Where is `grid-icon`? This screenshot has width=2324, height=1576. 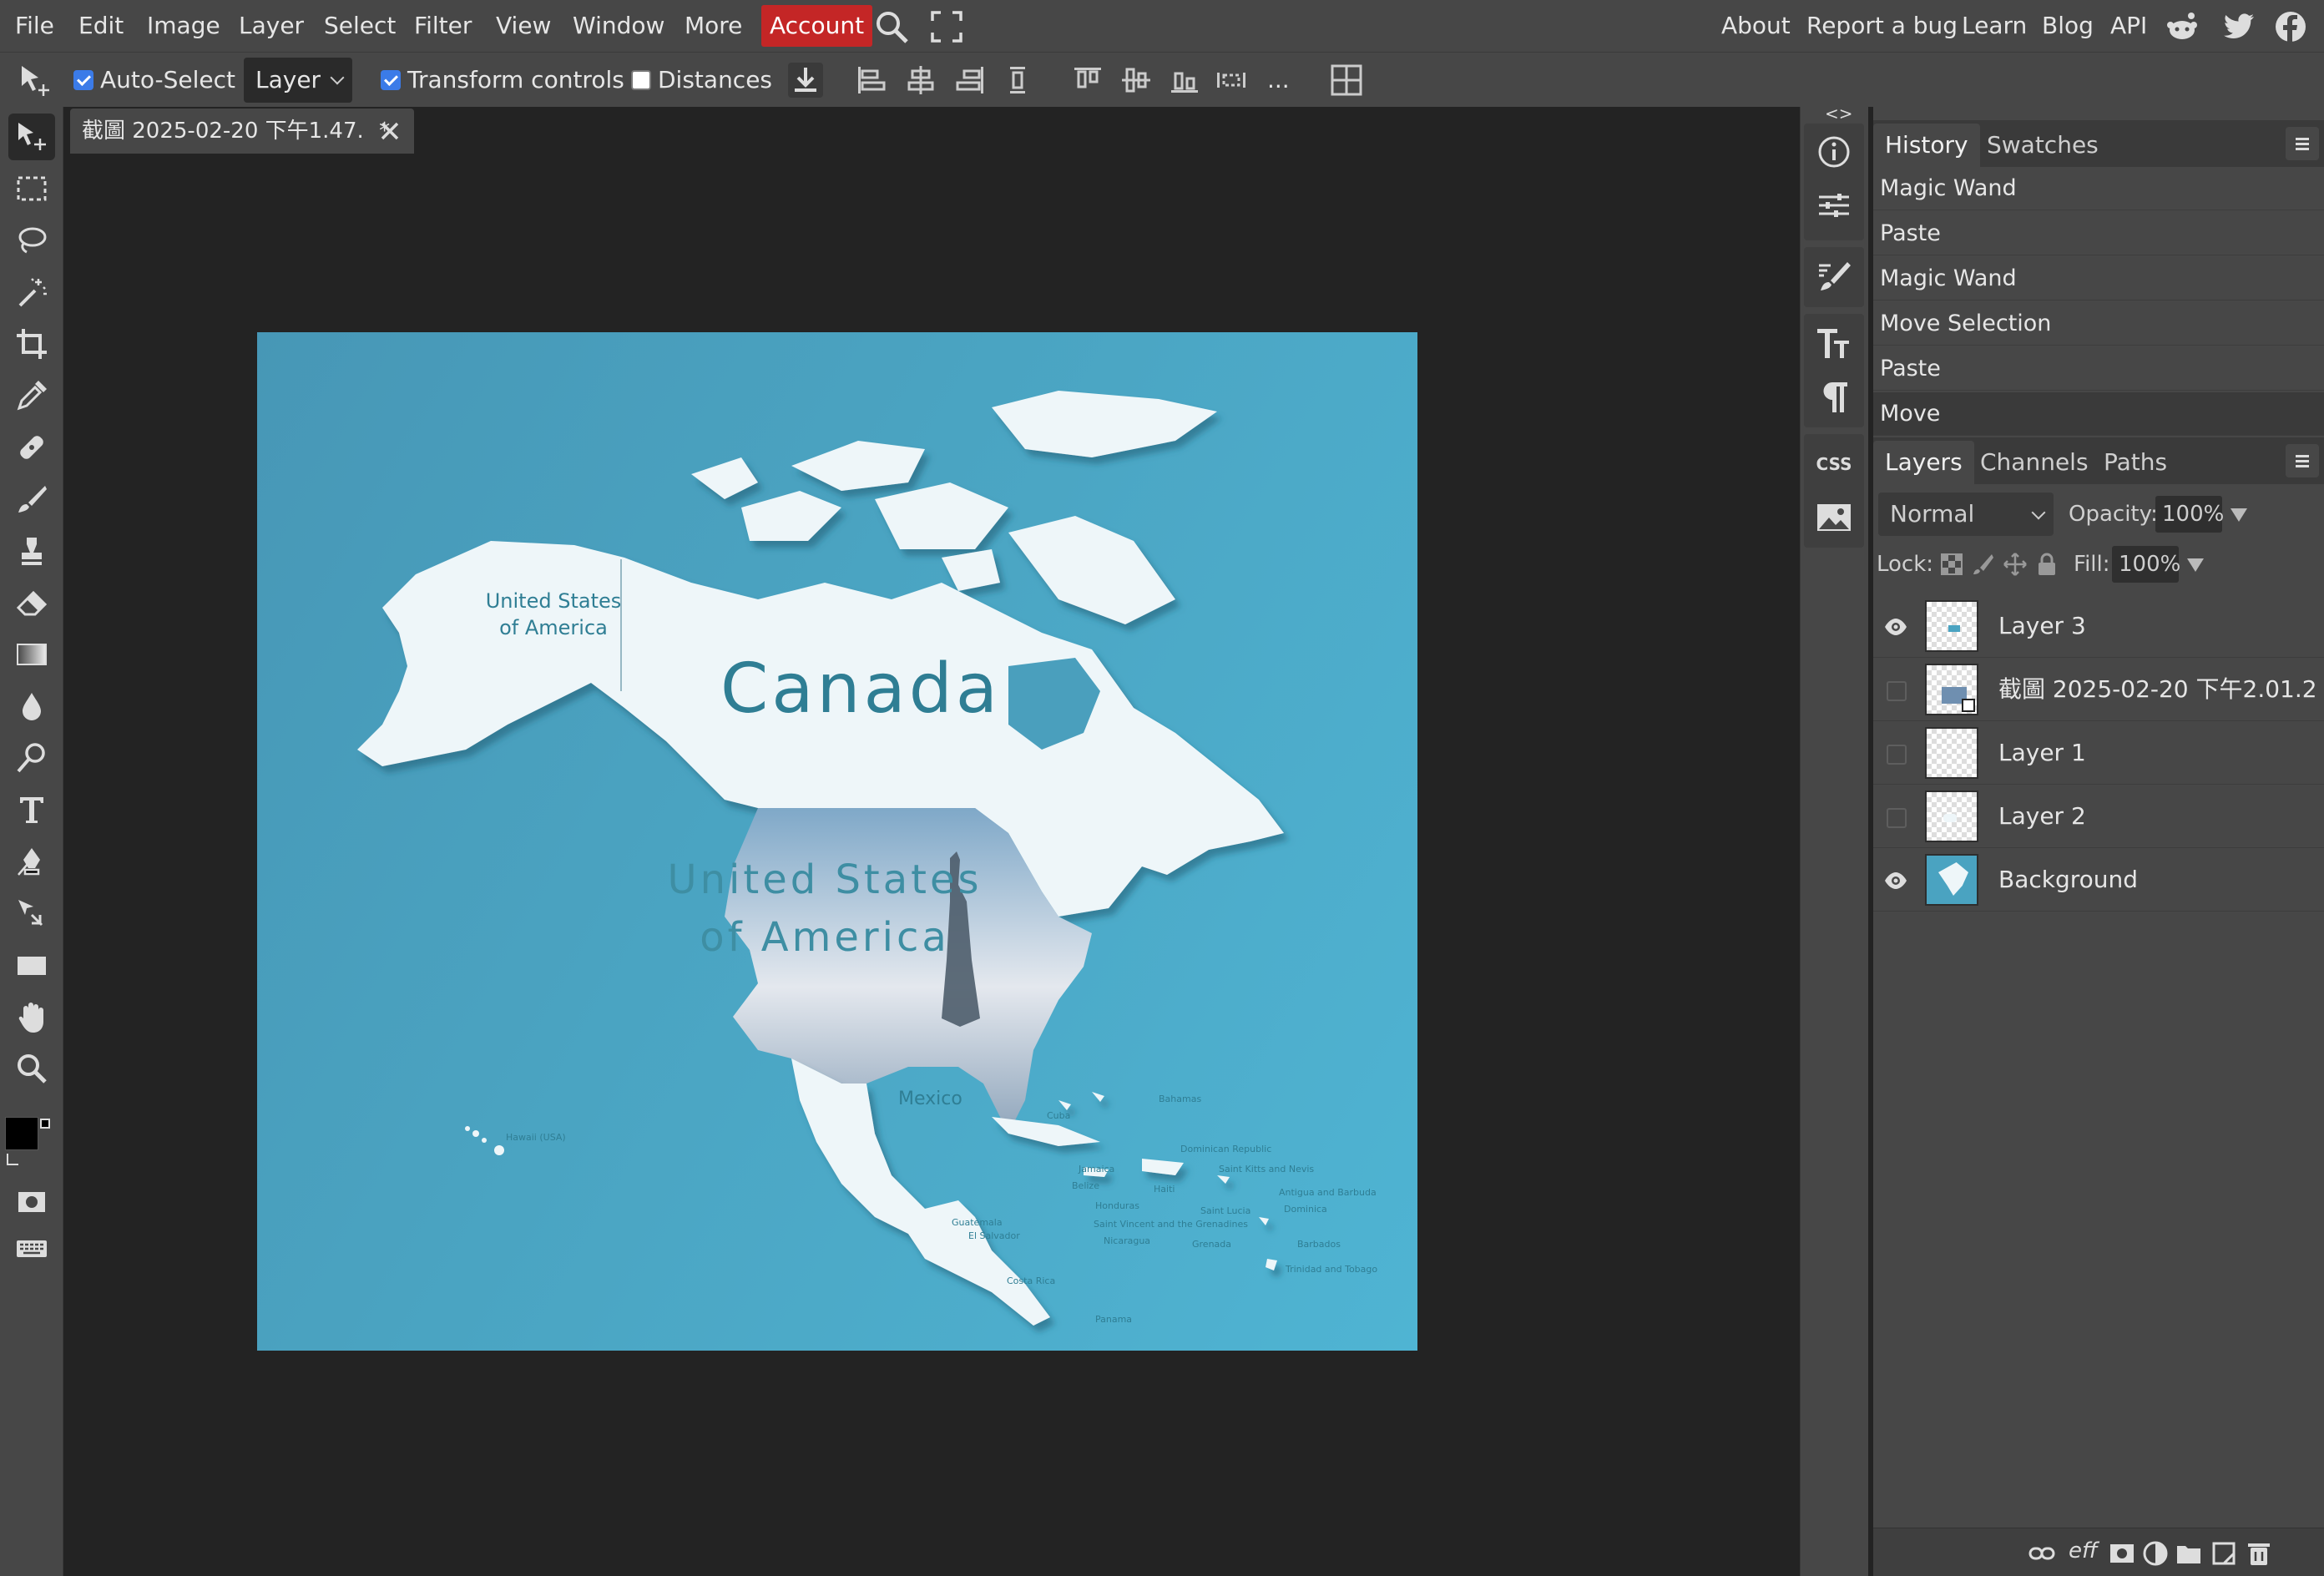 grid-icon is located at coordinates (1346, 80).